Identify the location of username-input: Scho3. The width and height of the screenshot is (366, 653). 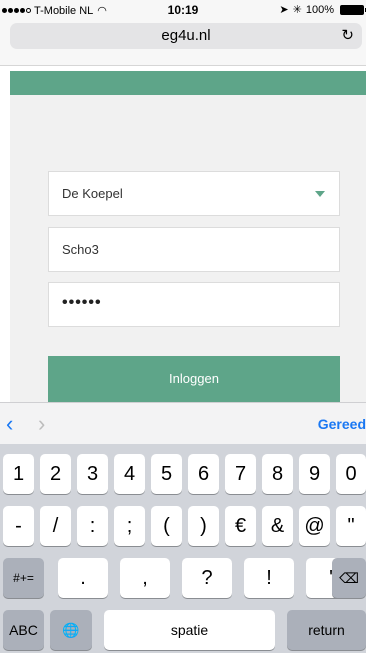
(194, 249).